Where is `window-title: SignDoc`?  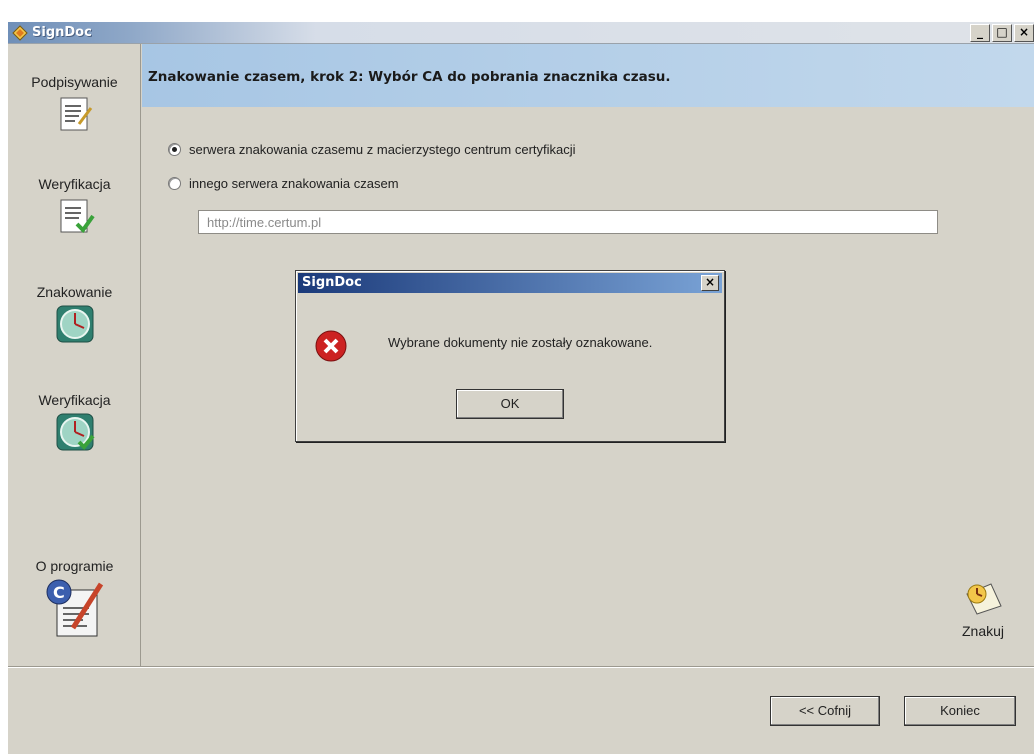
window-title: SignDoc is located at coordinates (62, 32).